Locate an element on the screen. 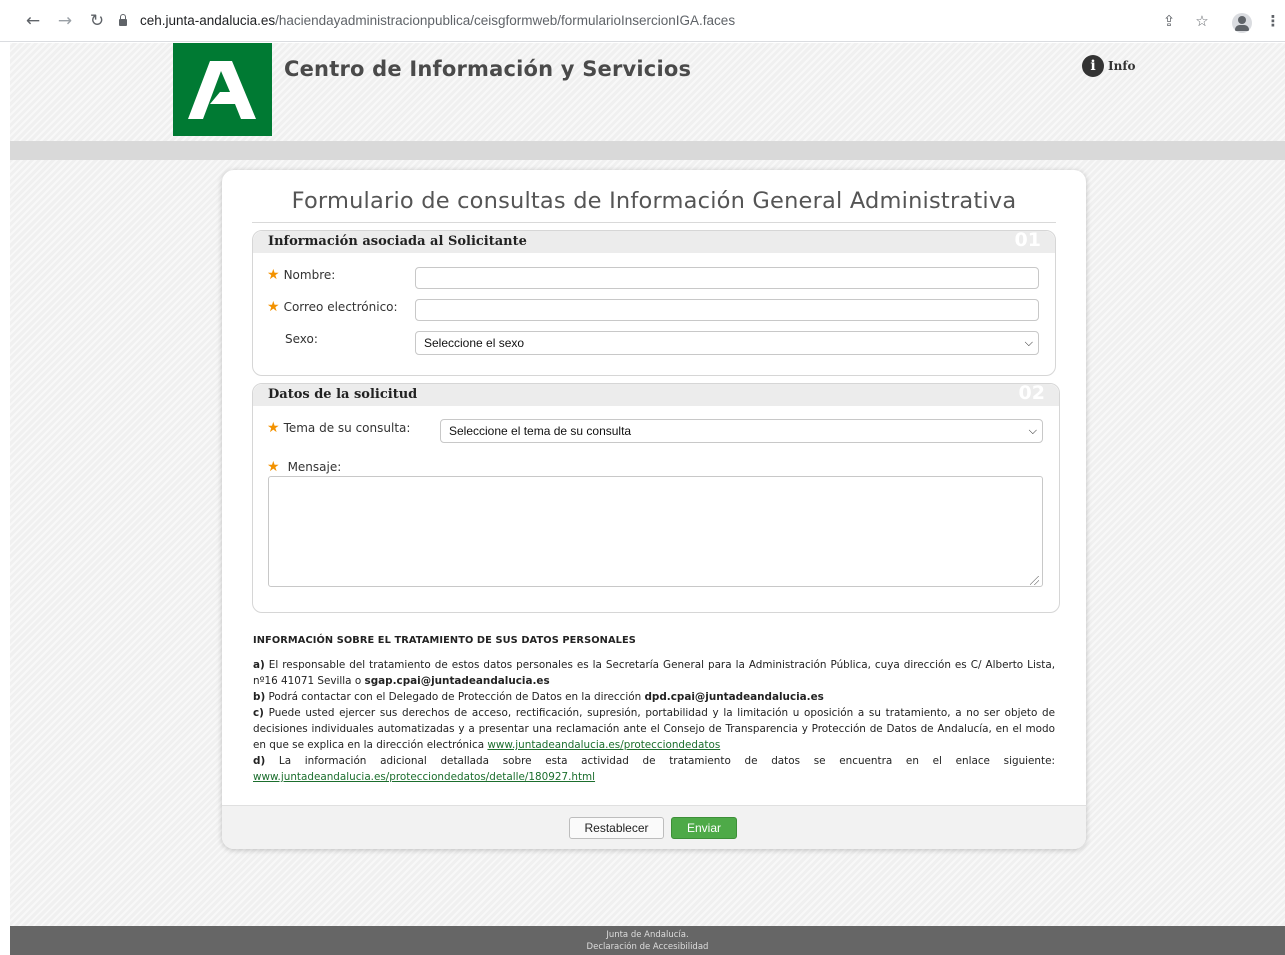 This screenshot has width=1285, height=955. share-icon: ⇪ is located at coordinates (1169, 21).